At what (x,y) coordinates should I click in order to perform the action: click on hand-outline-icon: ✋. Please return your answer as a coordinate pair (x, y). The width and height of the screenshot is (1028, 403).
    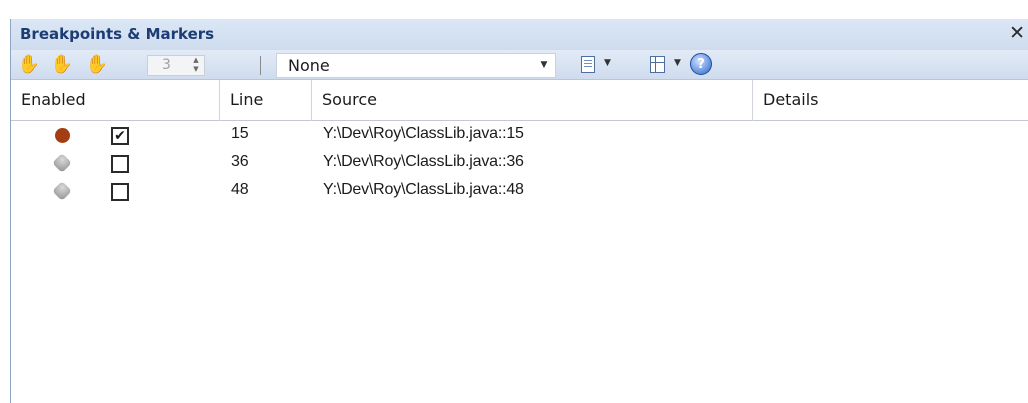
    Looking at the image, I should click on (97, 65).